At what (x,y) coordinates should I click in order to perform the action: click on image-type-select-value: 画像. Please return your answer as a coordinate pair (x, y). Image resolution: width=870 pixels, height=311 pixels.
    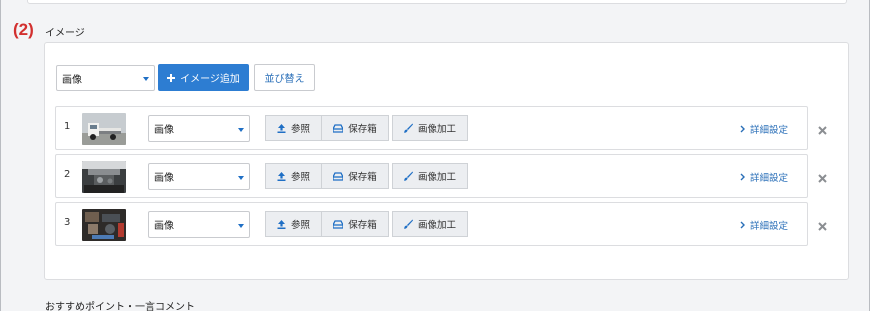
    Looking at the image, I should click on (72, 80).